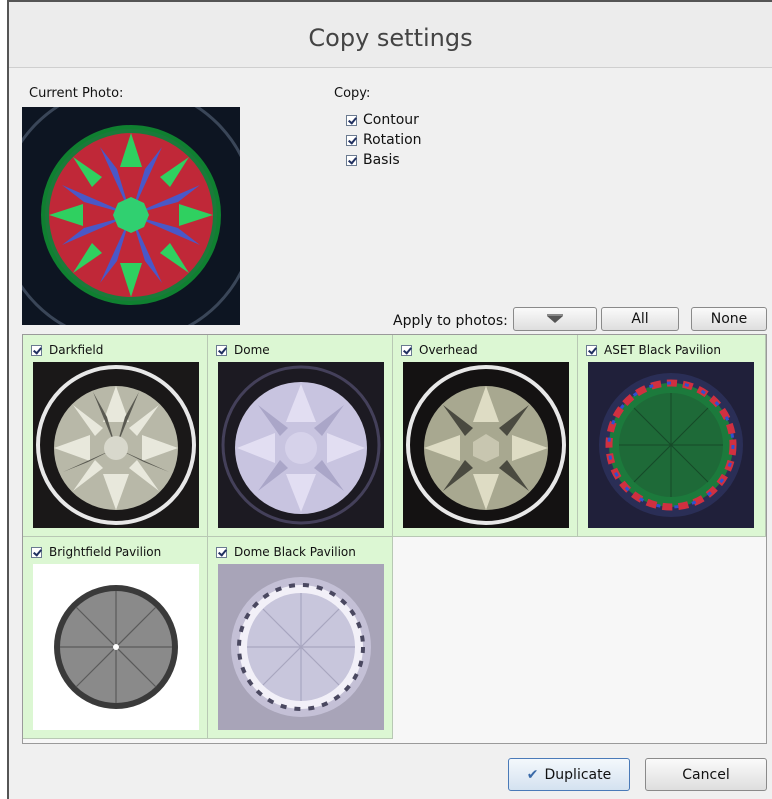 The height and width of the screenshot is (799, 772). I want to click on diamond-icon, so click(555, 318).